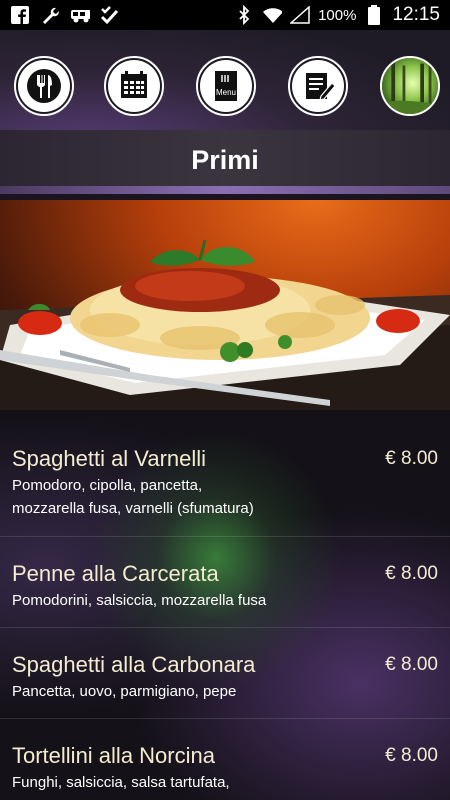 This screenshot has height=800, width=450. I want to click on nav-notes-button, so click(318, 86).